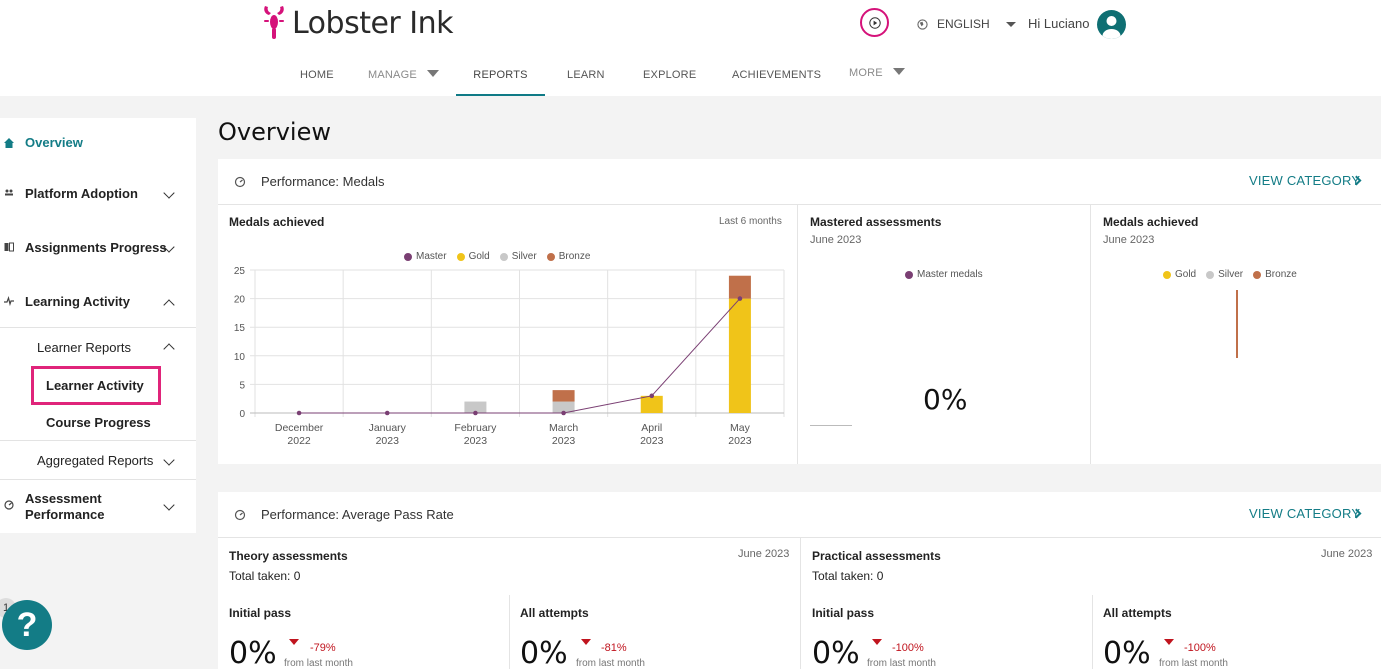 The image size is (1381, 669). Describe the element at coordinates (9, 143) in the screenshot. I see `home-icon` at that location.